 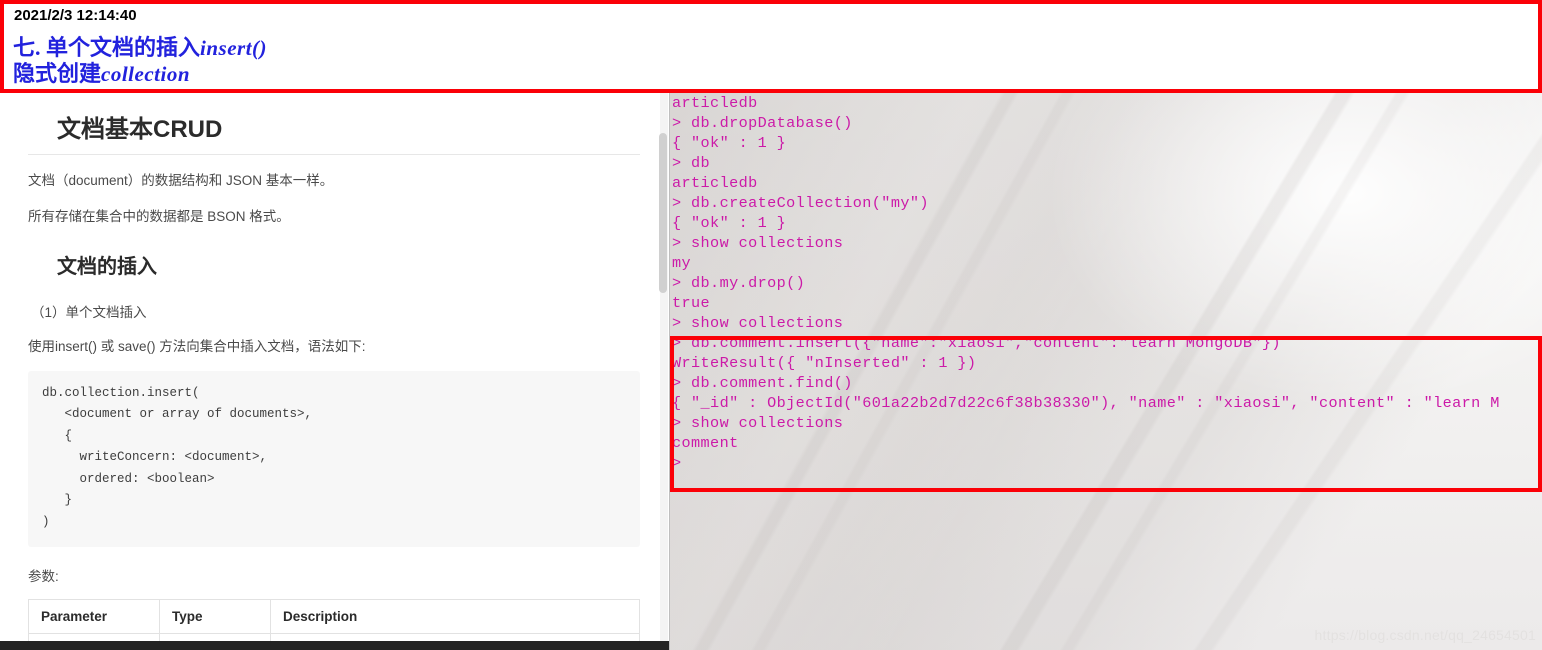 What do you see at coordinates (824, 363) in the screenshot?
I see `terminal-line: WriteResult({ "nInserted" : 1 })` at bounding box center [824, 363].